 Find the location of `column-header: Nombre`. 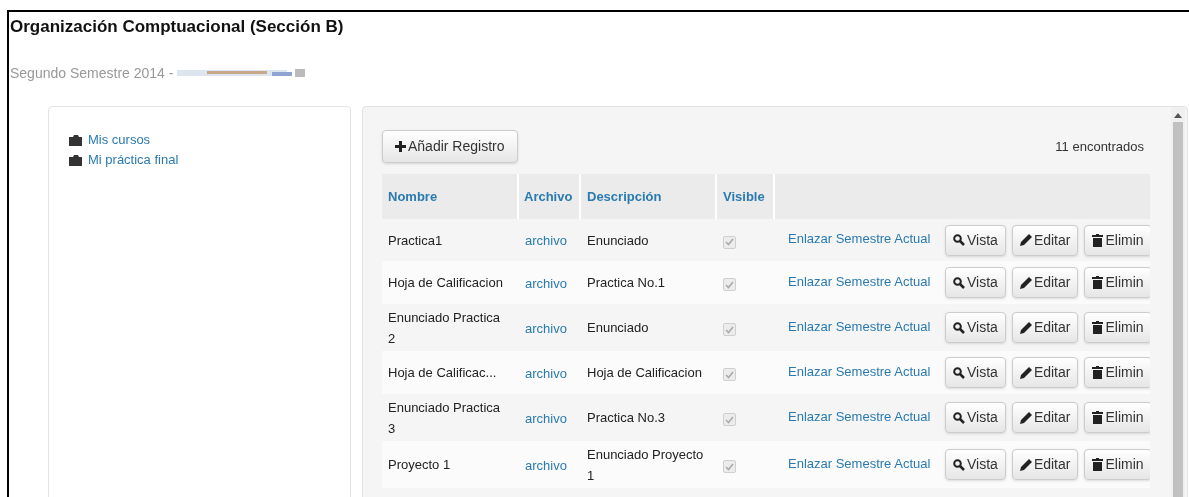

column-header: Nombre is located at coordinates (413, 196).